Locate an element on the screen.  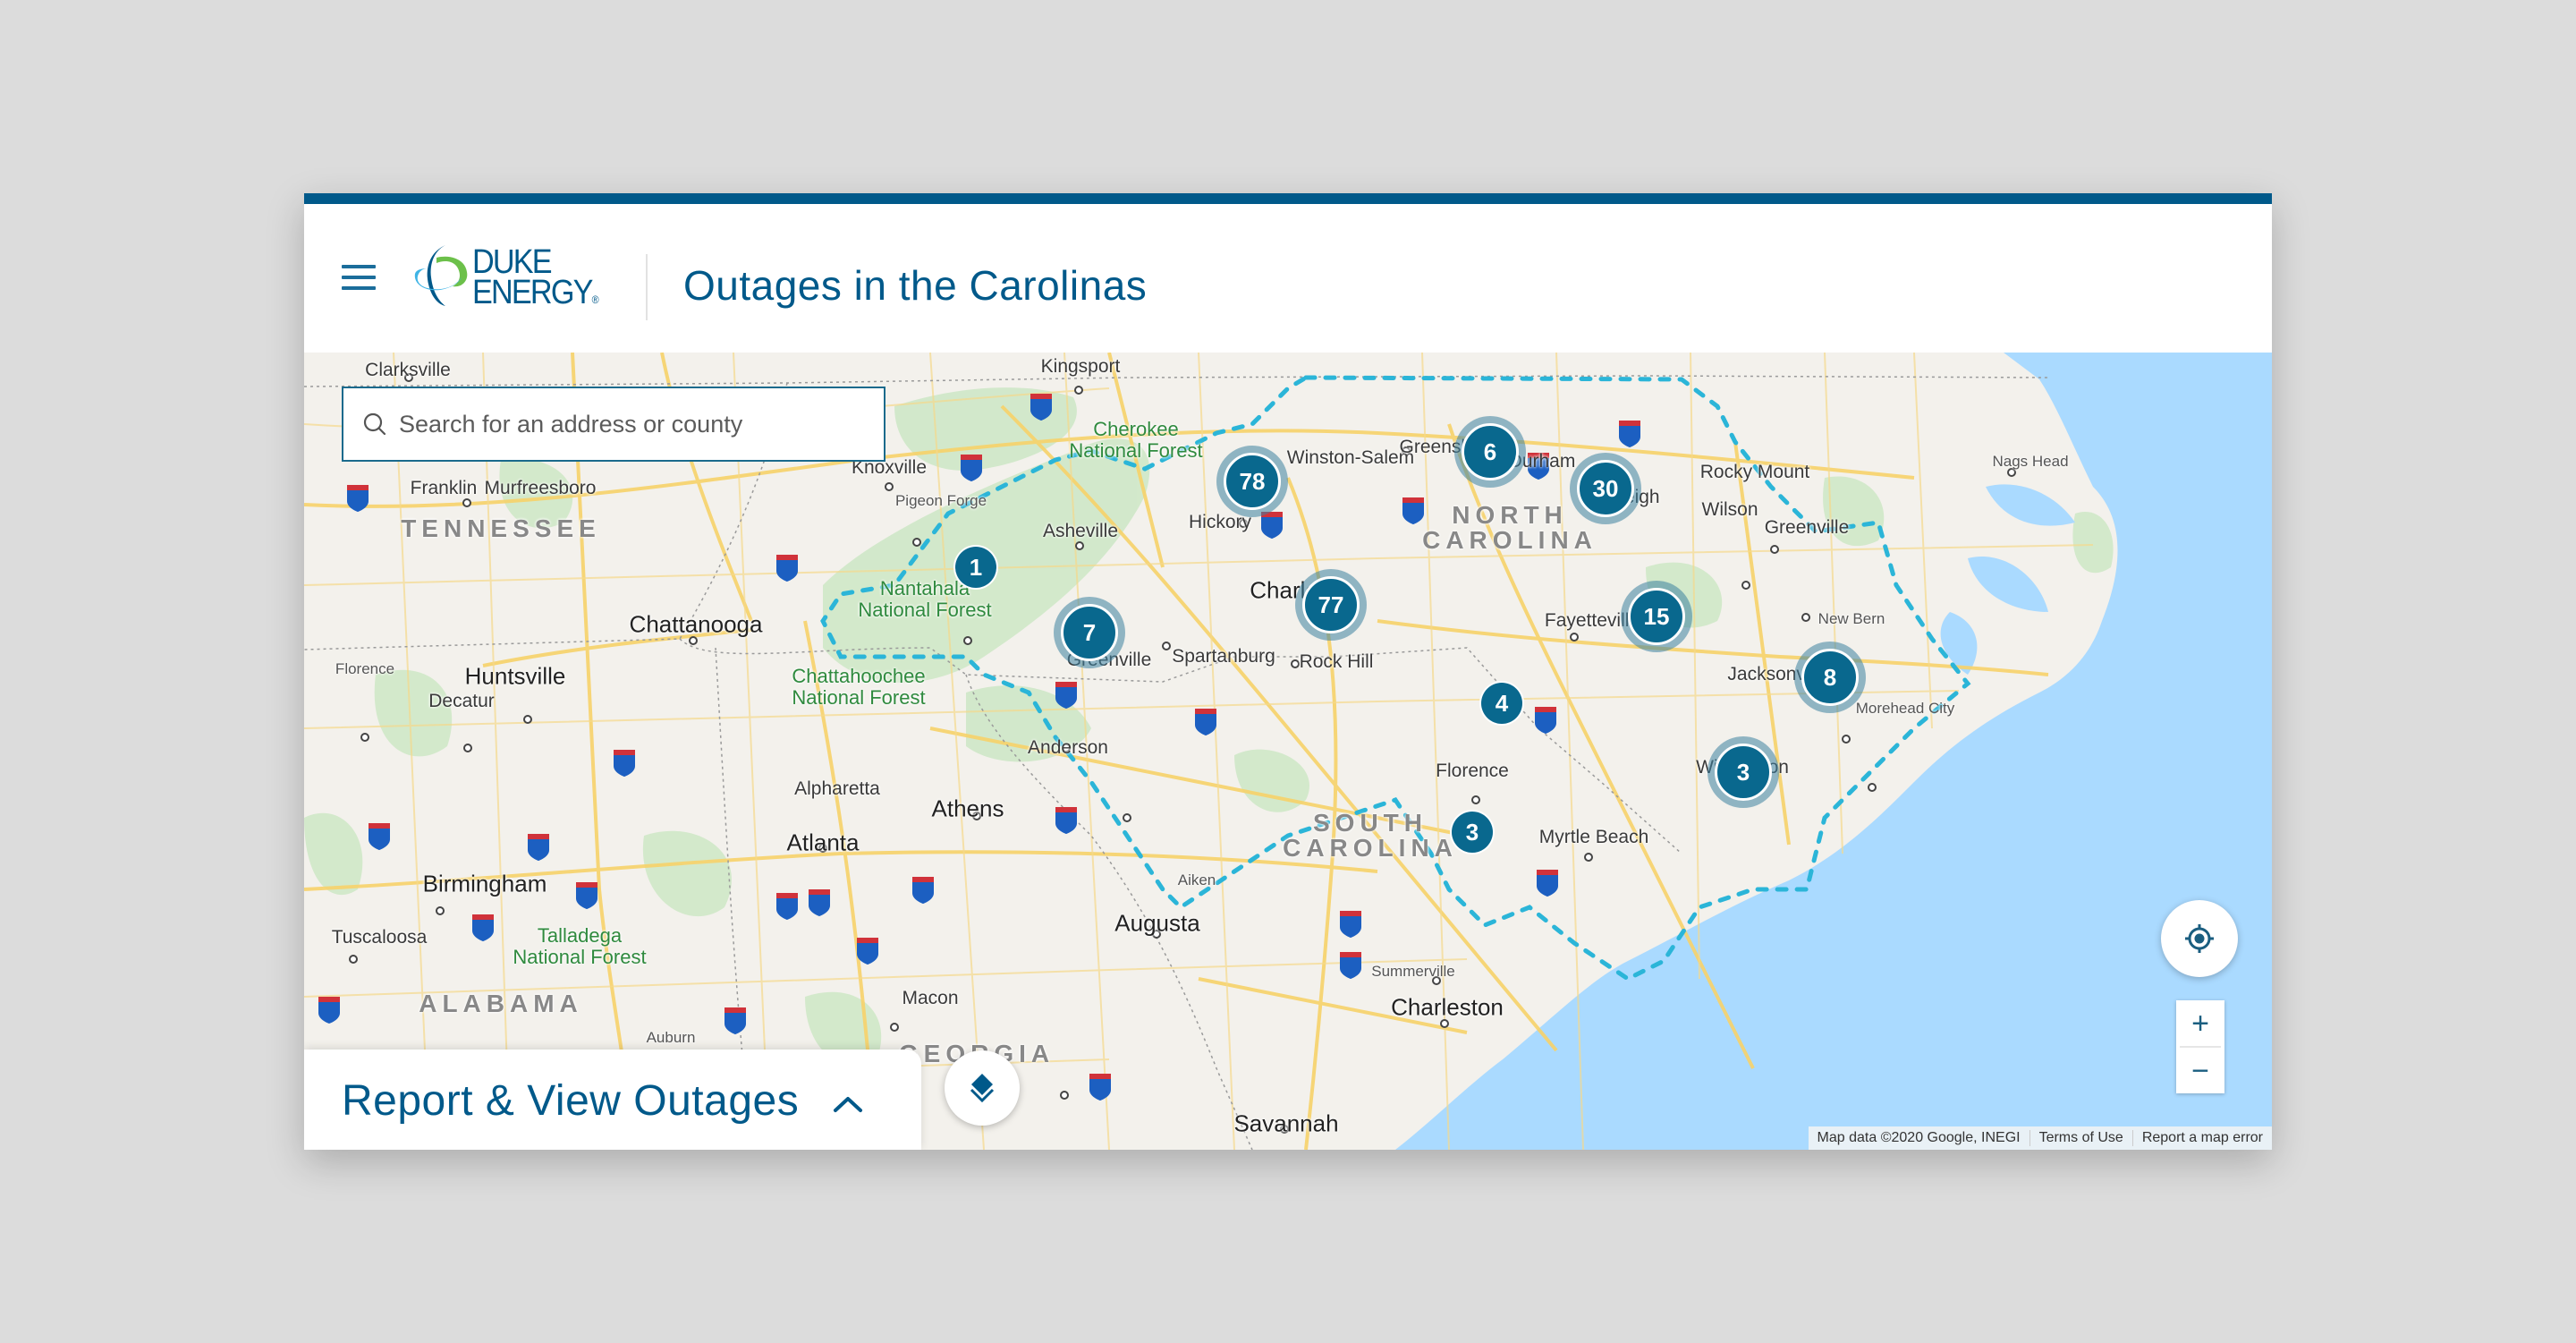
brand-top-bar is located at coordinates (1288, 198).